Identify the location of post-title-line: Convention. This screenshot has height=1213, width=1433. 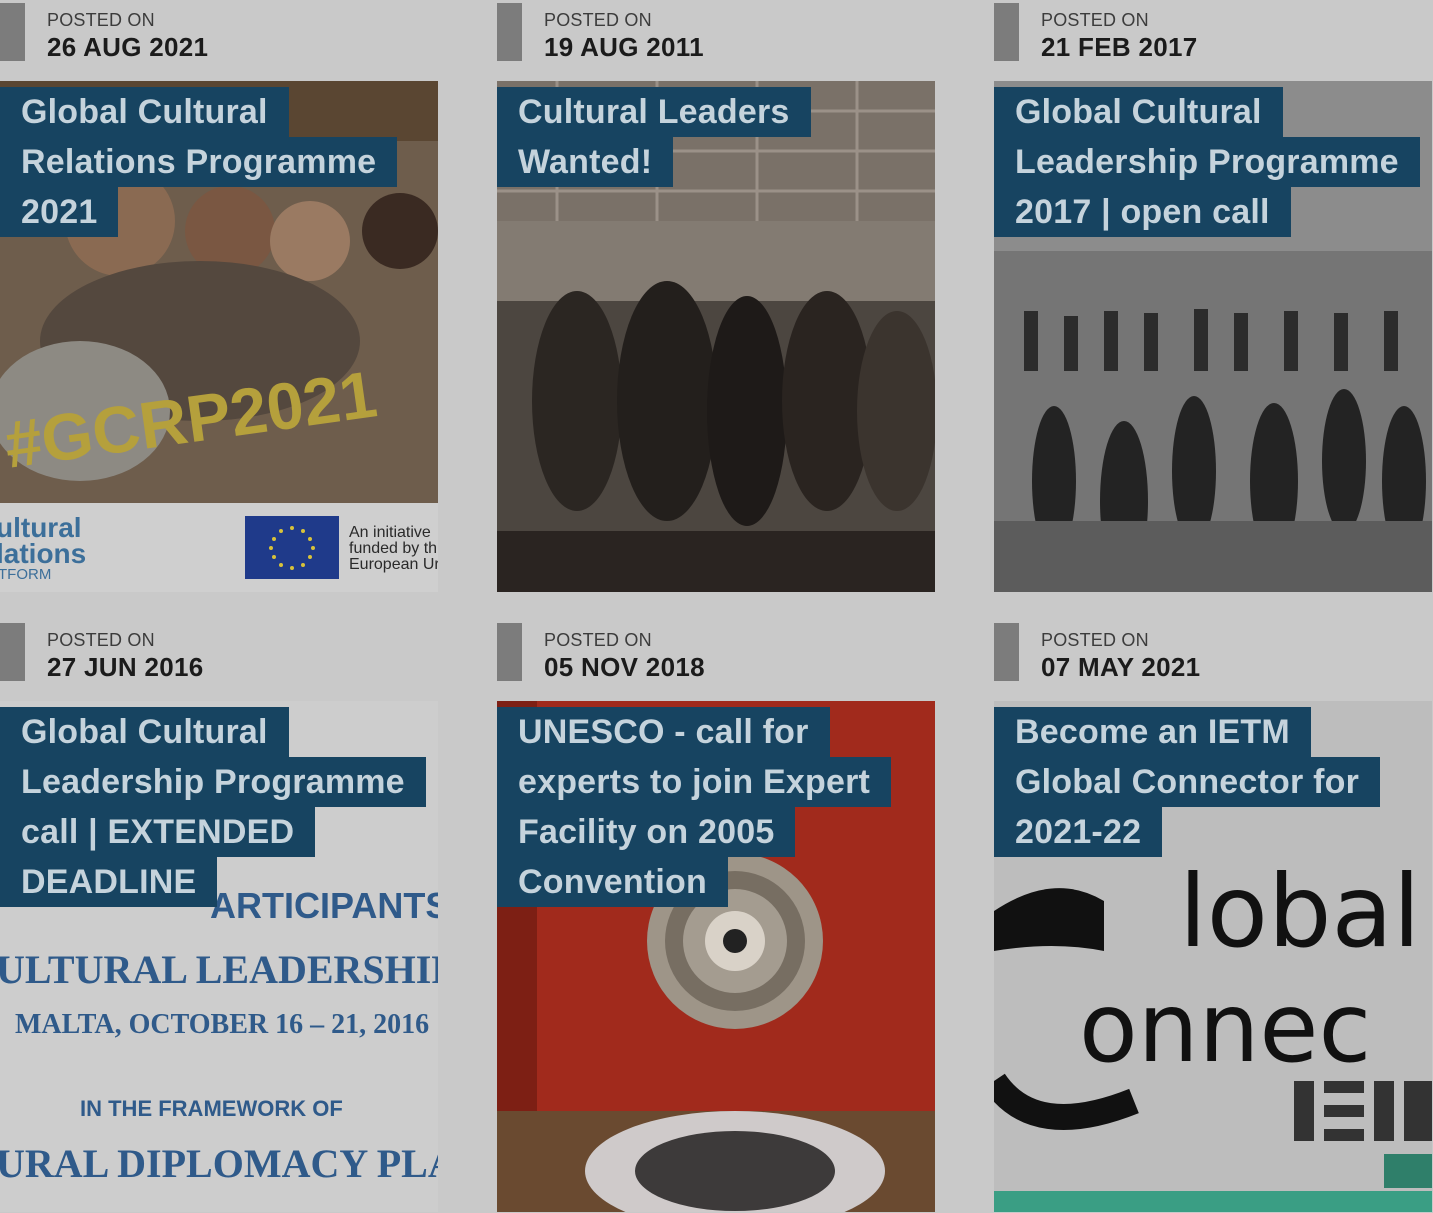
(612, 882).